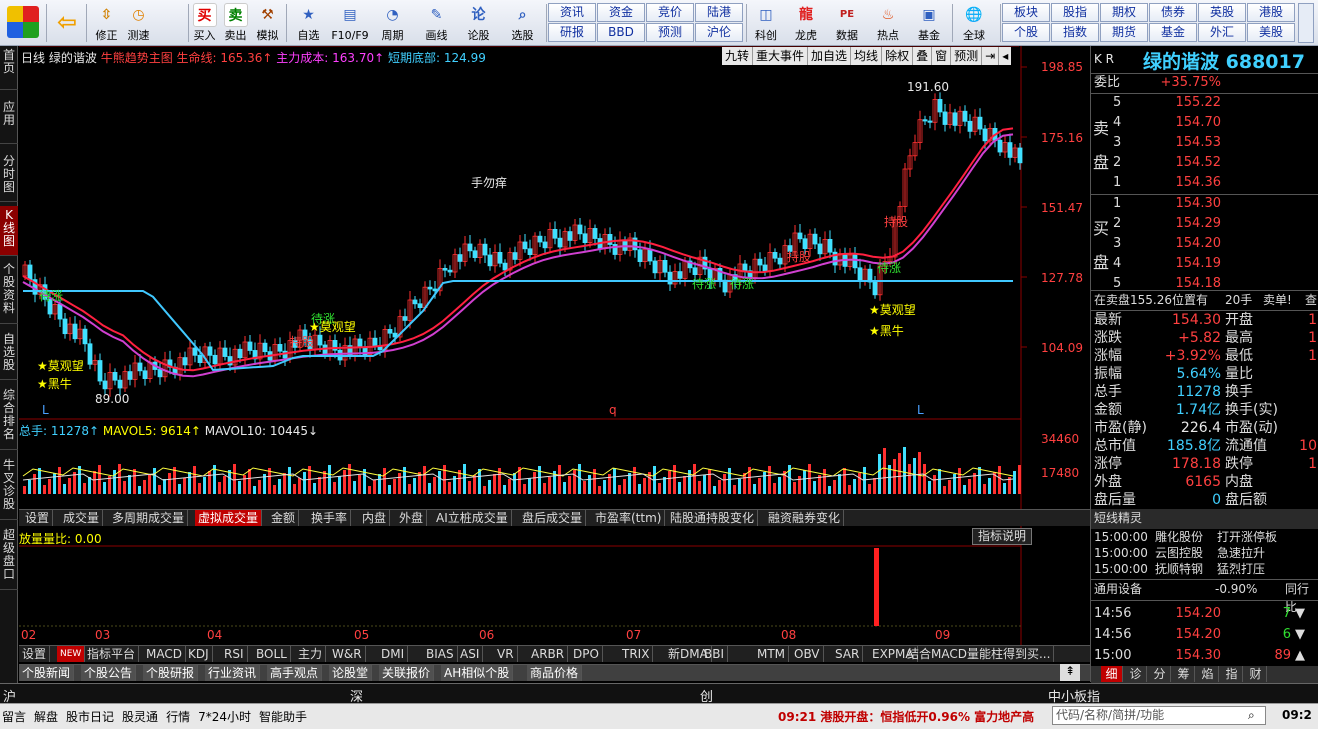 Image resolution: width=1318 pixels, height=729 pixels. Describe the element at coordinates (295, 673) in the screenshot. I see `info-tab: 高手观点` at that location.